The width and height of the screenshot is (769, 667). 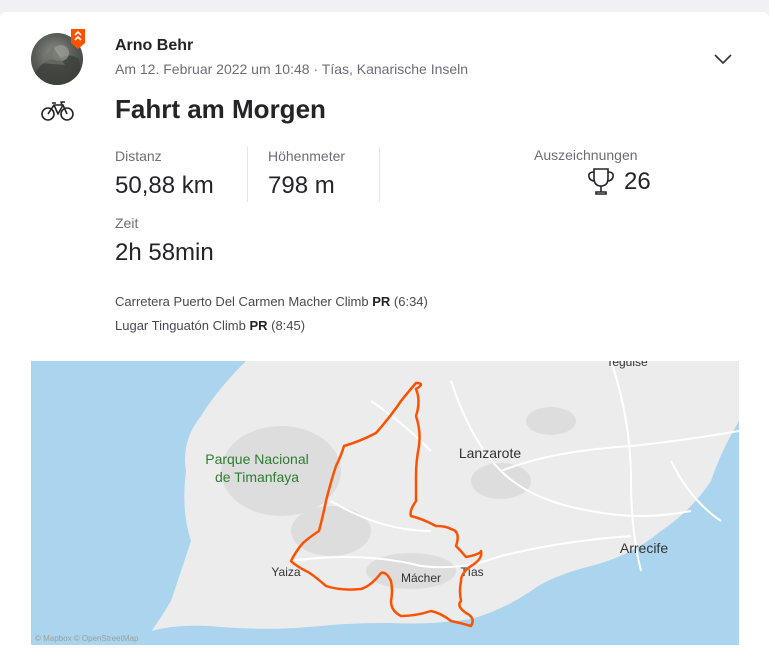 What do you see at coordinates (301, 185) in the screenshot?
I see `elevation-value: 798 m` at bounding box center [301, 185].